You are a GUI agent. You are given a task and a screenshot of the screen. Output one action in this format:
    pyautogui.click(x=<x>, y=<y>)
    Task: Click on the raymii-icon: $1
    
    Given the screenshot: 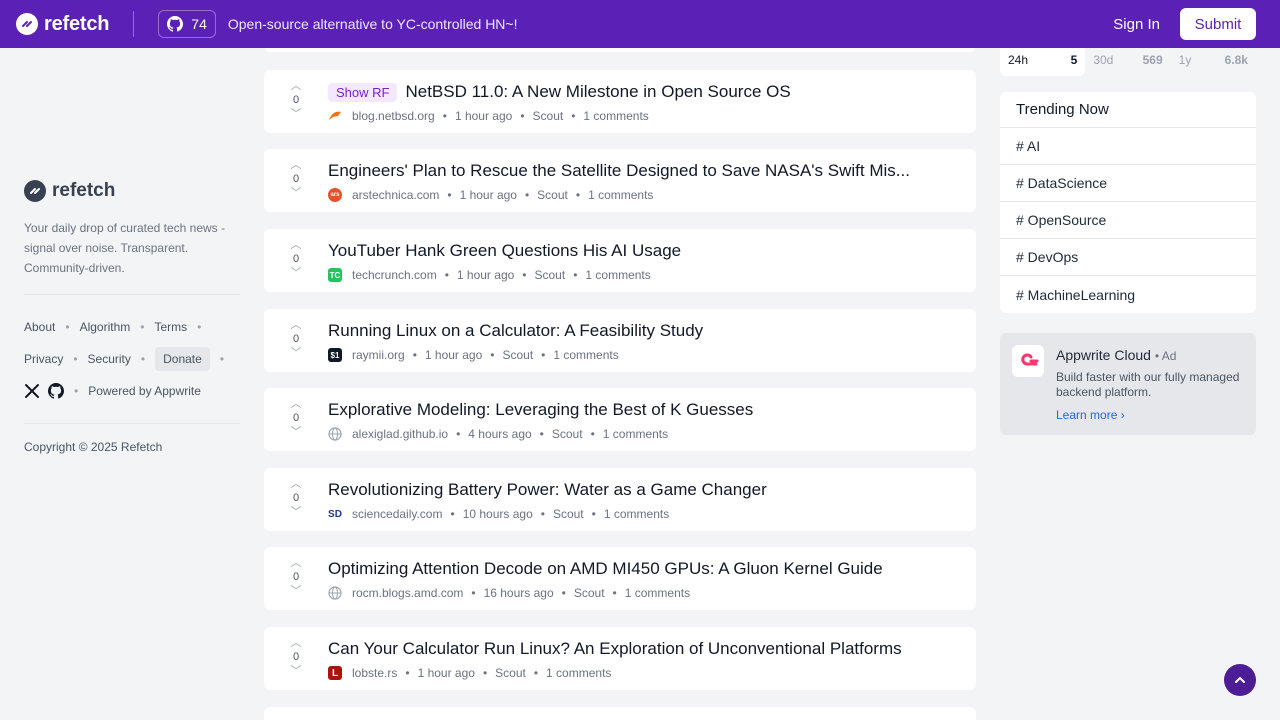 What is the action you would take?
    pyautogui.click(x=335, y=355)
    